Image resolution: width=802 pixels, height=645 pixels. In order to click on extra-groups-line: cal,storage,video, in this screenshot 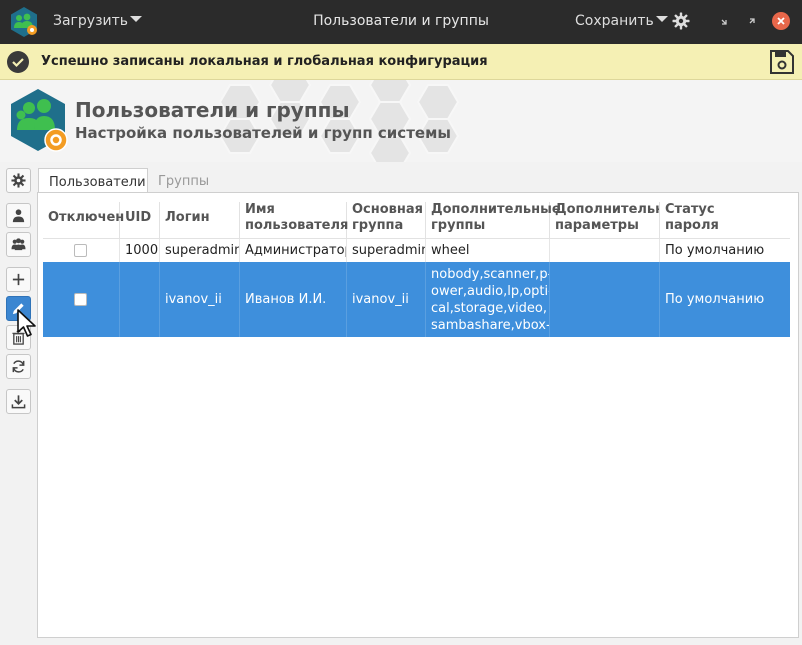, I will do `click(489, 308)`.